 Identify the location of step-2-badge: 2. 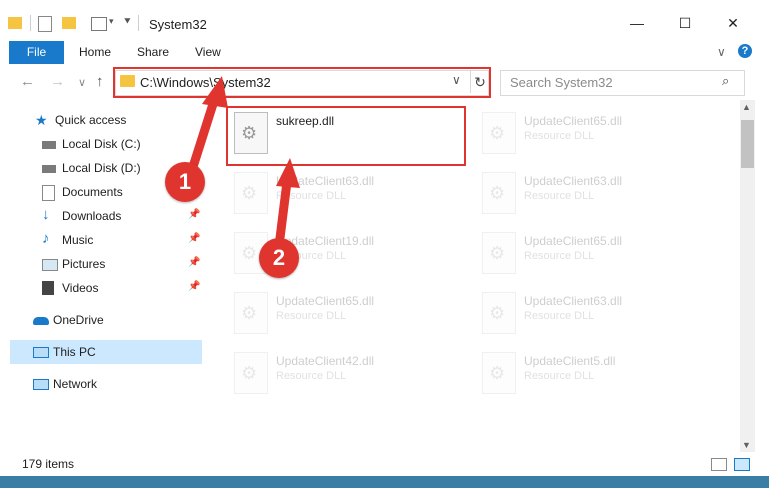
(279, 258).